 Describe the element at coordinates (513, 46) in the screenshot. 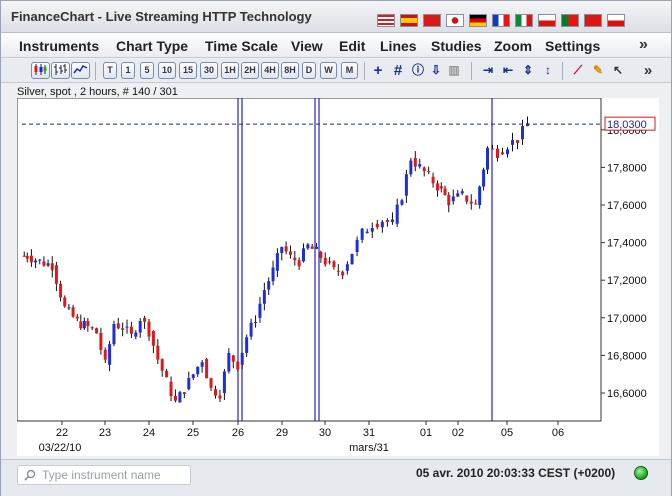

I see `menu-zoom: Zoom` at that location.